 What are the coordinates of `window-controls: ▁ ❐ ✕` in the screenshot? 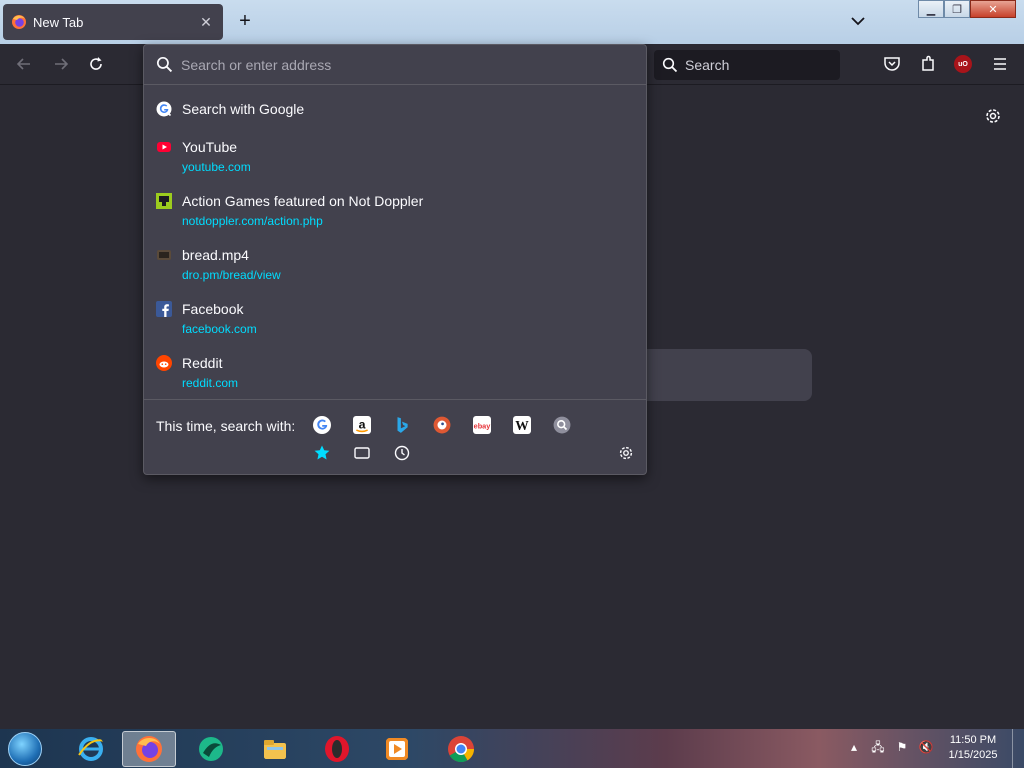 It's located at (967, 9).